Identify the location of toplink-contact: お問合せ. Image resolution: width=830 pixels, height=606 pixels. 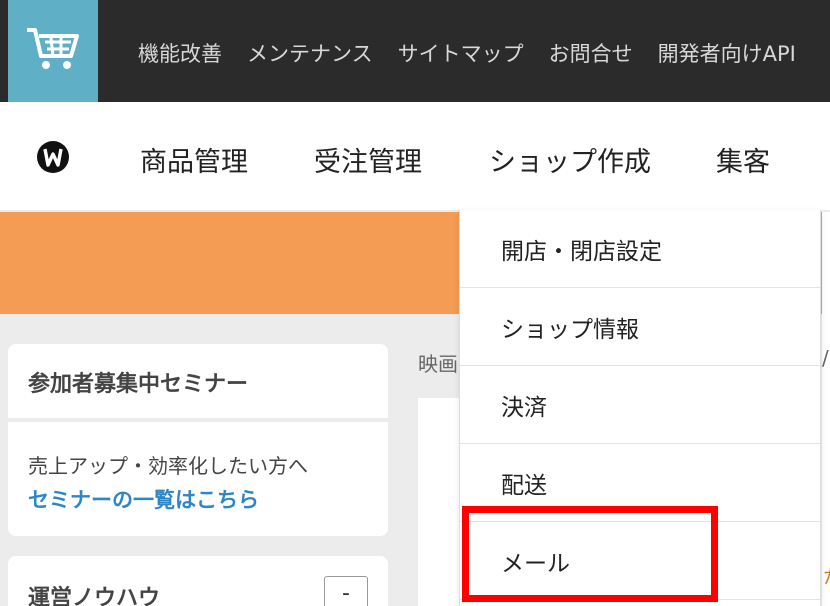
(591, 53).